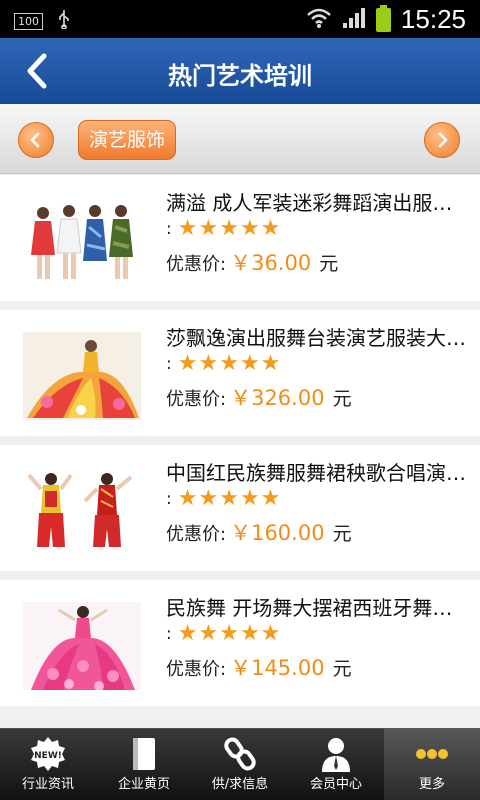  Describe the element at coordinates (240, 76) in the screenshot. I see `page-title: 热门艺术培训` at that location.